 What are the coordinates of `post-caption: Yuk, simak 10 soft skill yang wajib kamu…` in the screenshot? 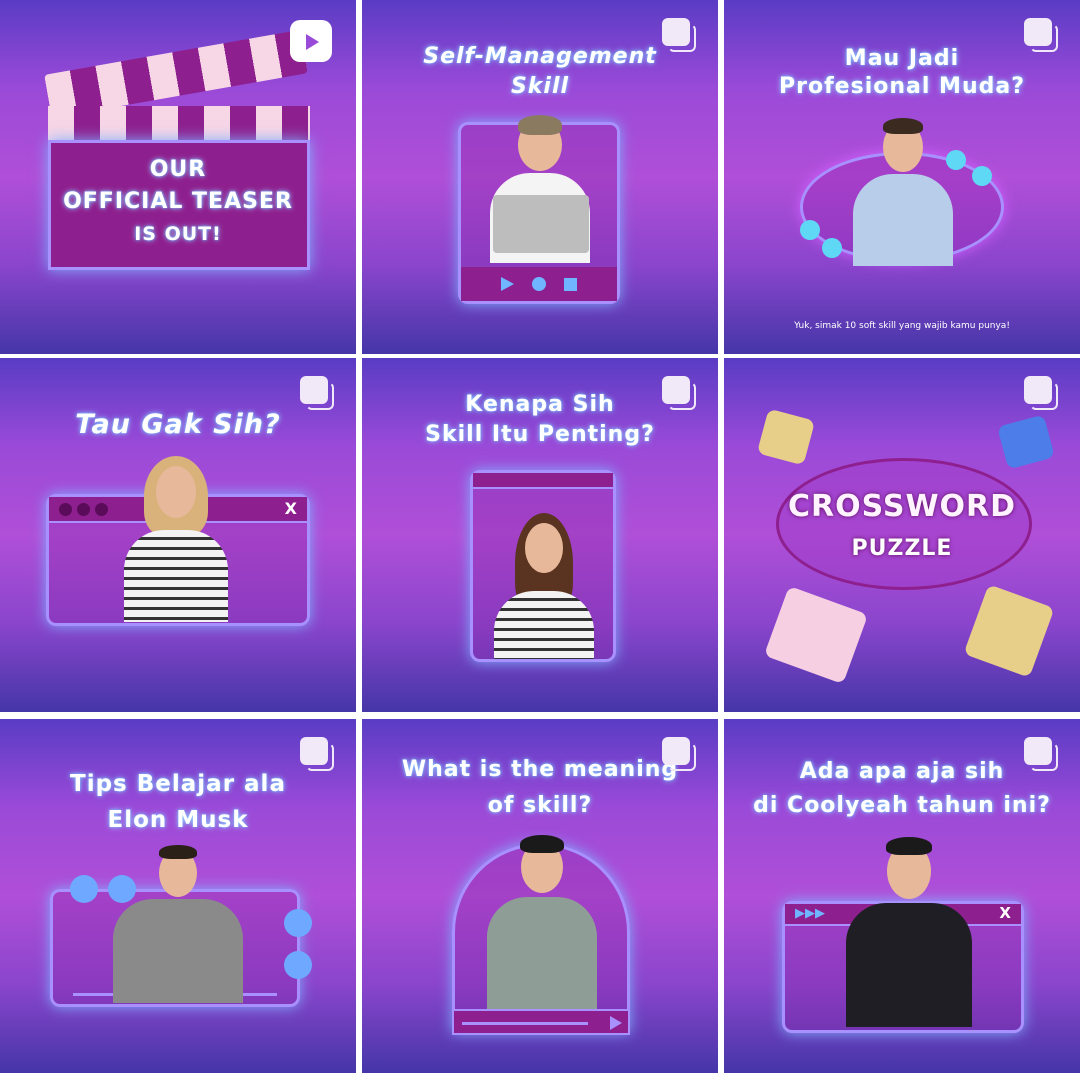 It's located at (902, 326).